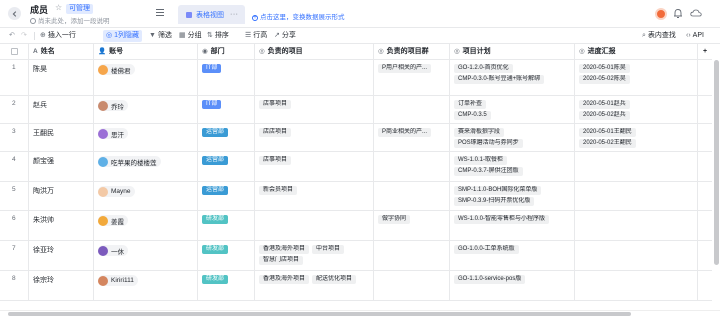 Image resolution: width=720 pixels, height=318 pixels. I want to click on plan-tag: POS琢磨活动与券同步, so click(488, 143).